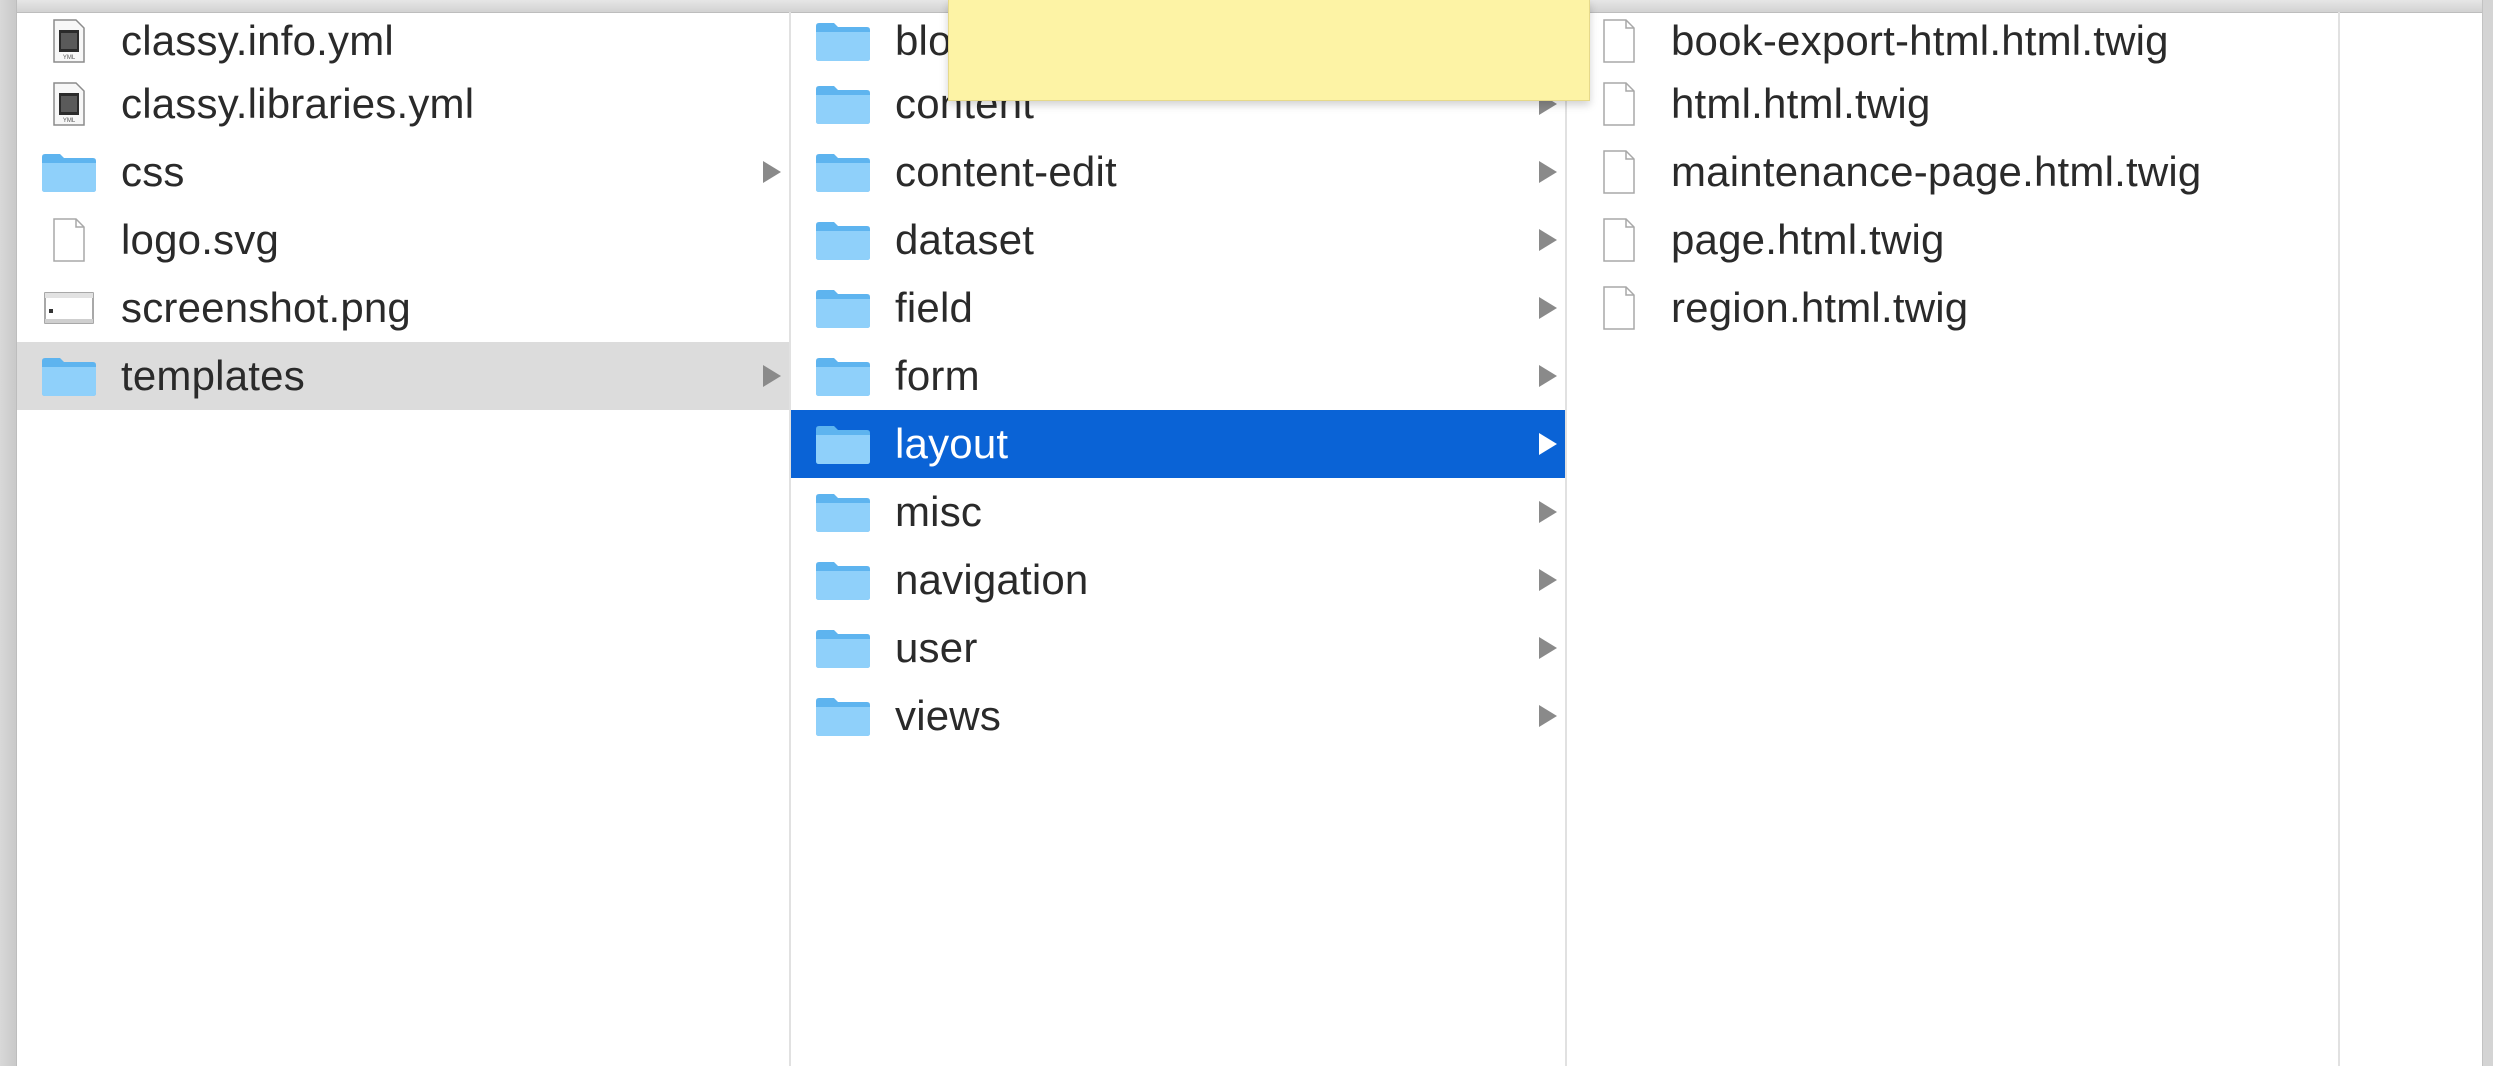 The height and width of the screenshot is (1066, 2493). What do you see at coordinates (1269, 50) in the screenshot?
I see `sticky-note-overlay` at bounding box center [1269, 50].